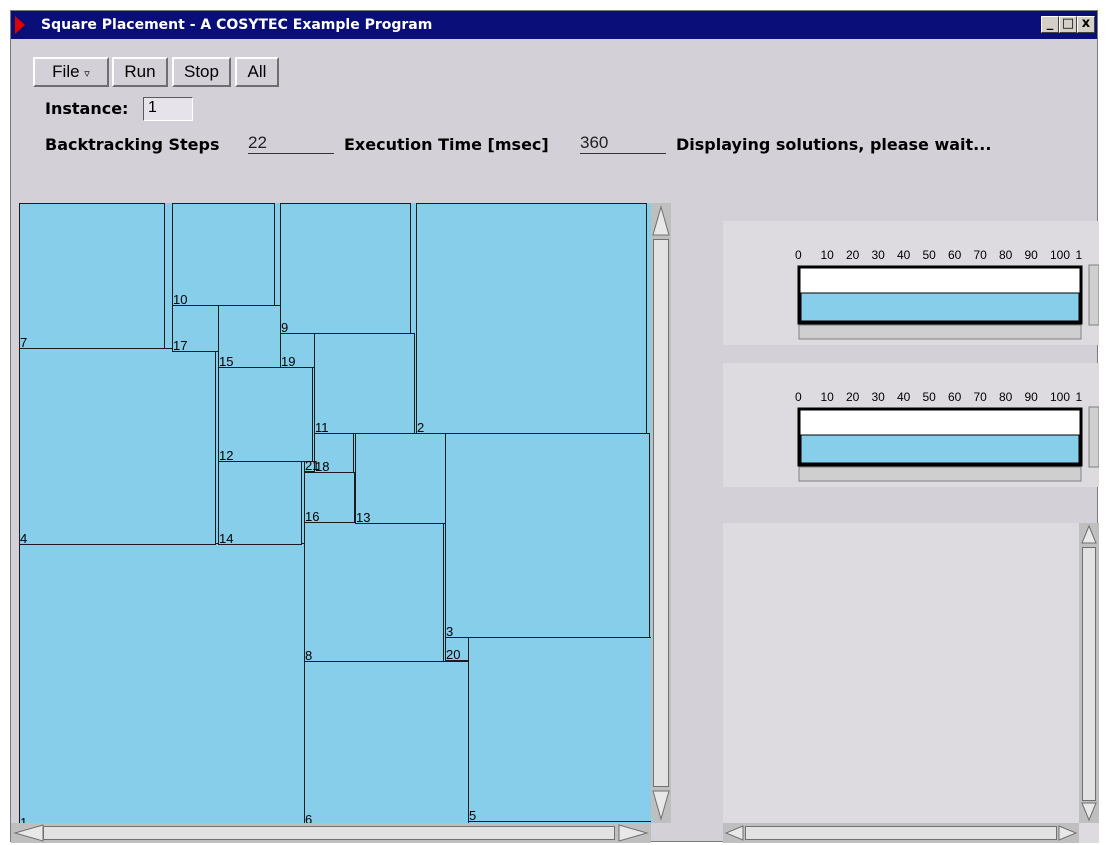 The image size is (1107, 845). What do you see at coordinates (226, 538) in the screenshot?
I see `square-label: 14` at bounding box center [226, 538].